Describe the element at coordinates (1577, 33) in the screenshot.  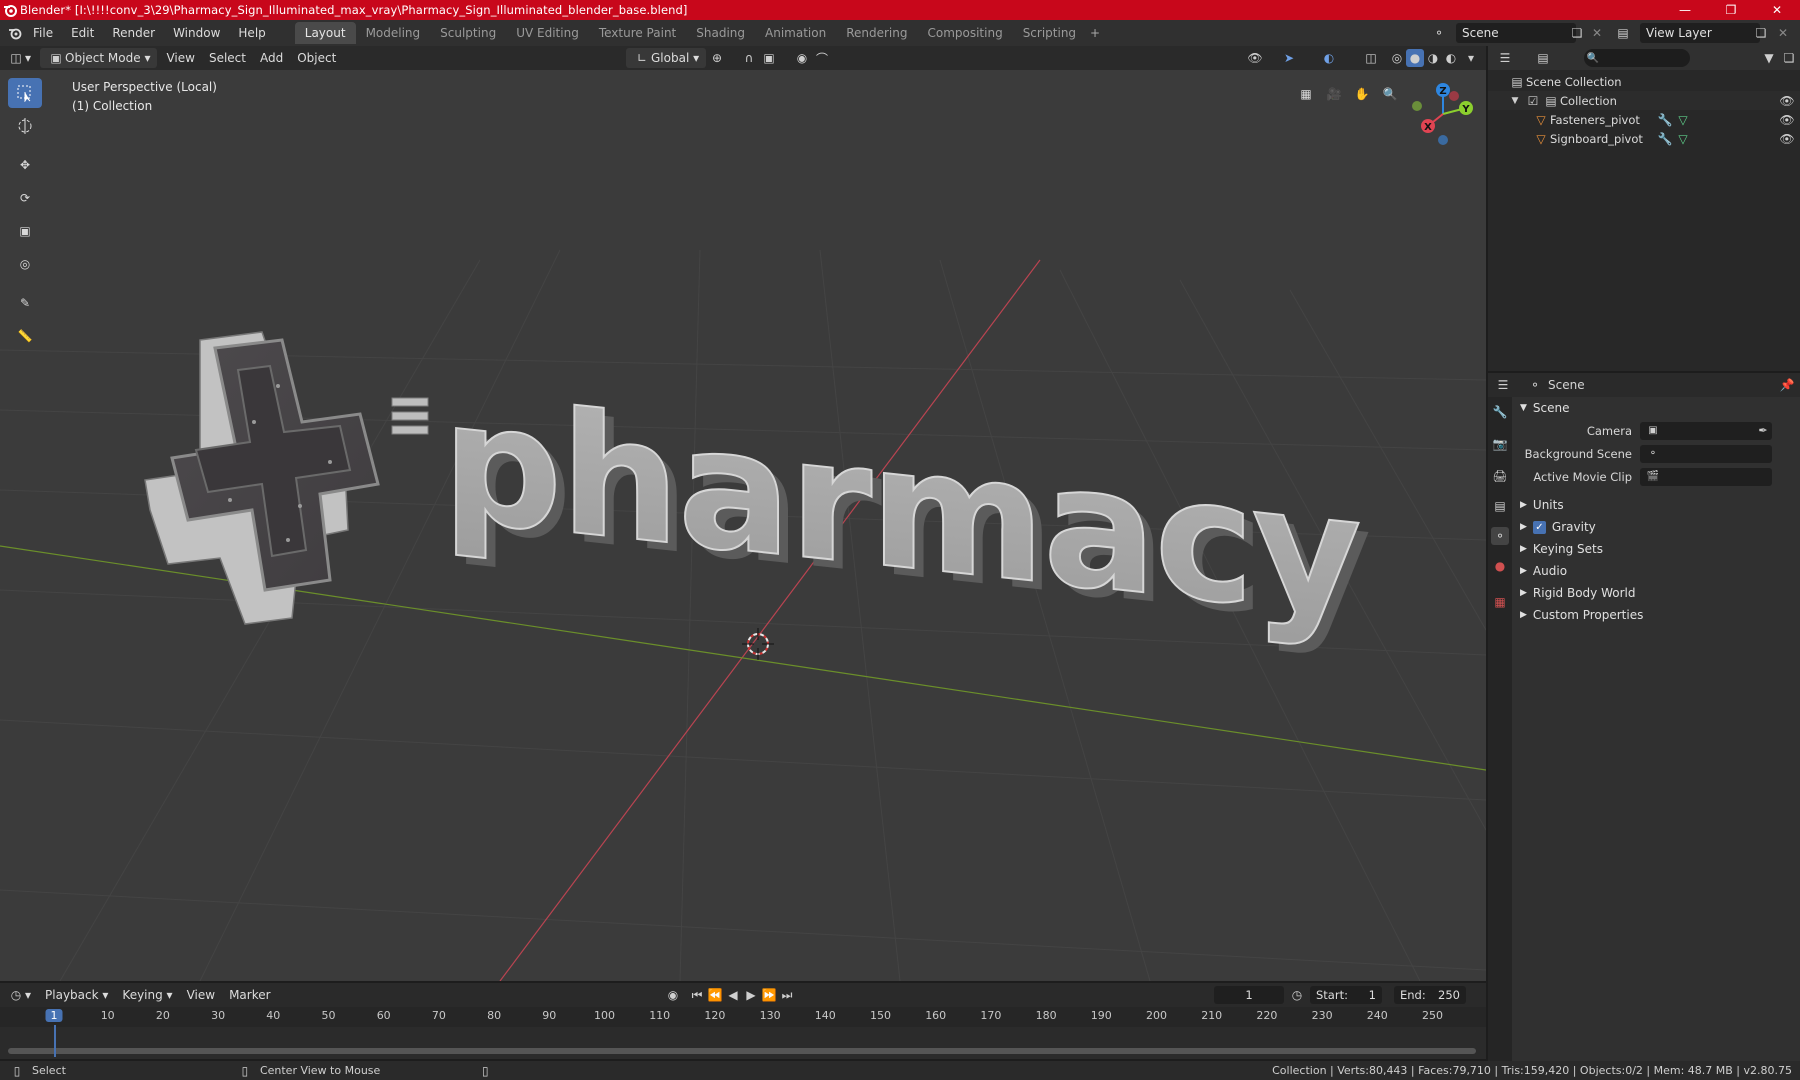
I see `new-scene-icon: ❏` at that location.